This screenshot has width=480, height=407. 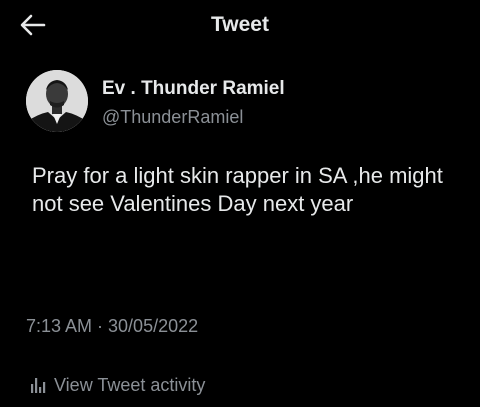 I want to click on top-bar: Tweet, so click(x=240, y=25).